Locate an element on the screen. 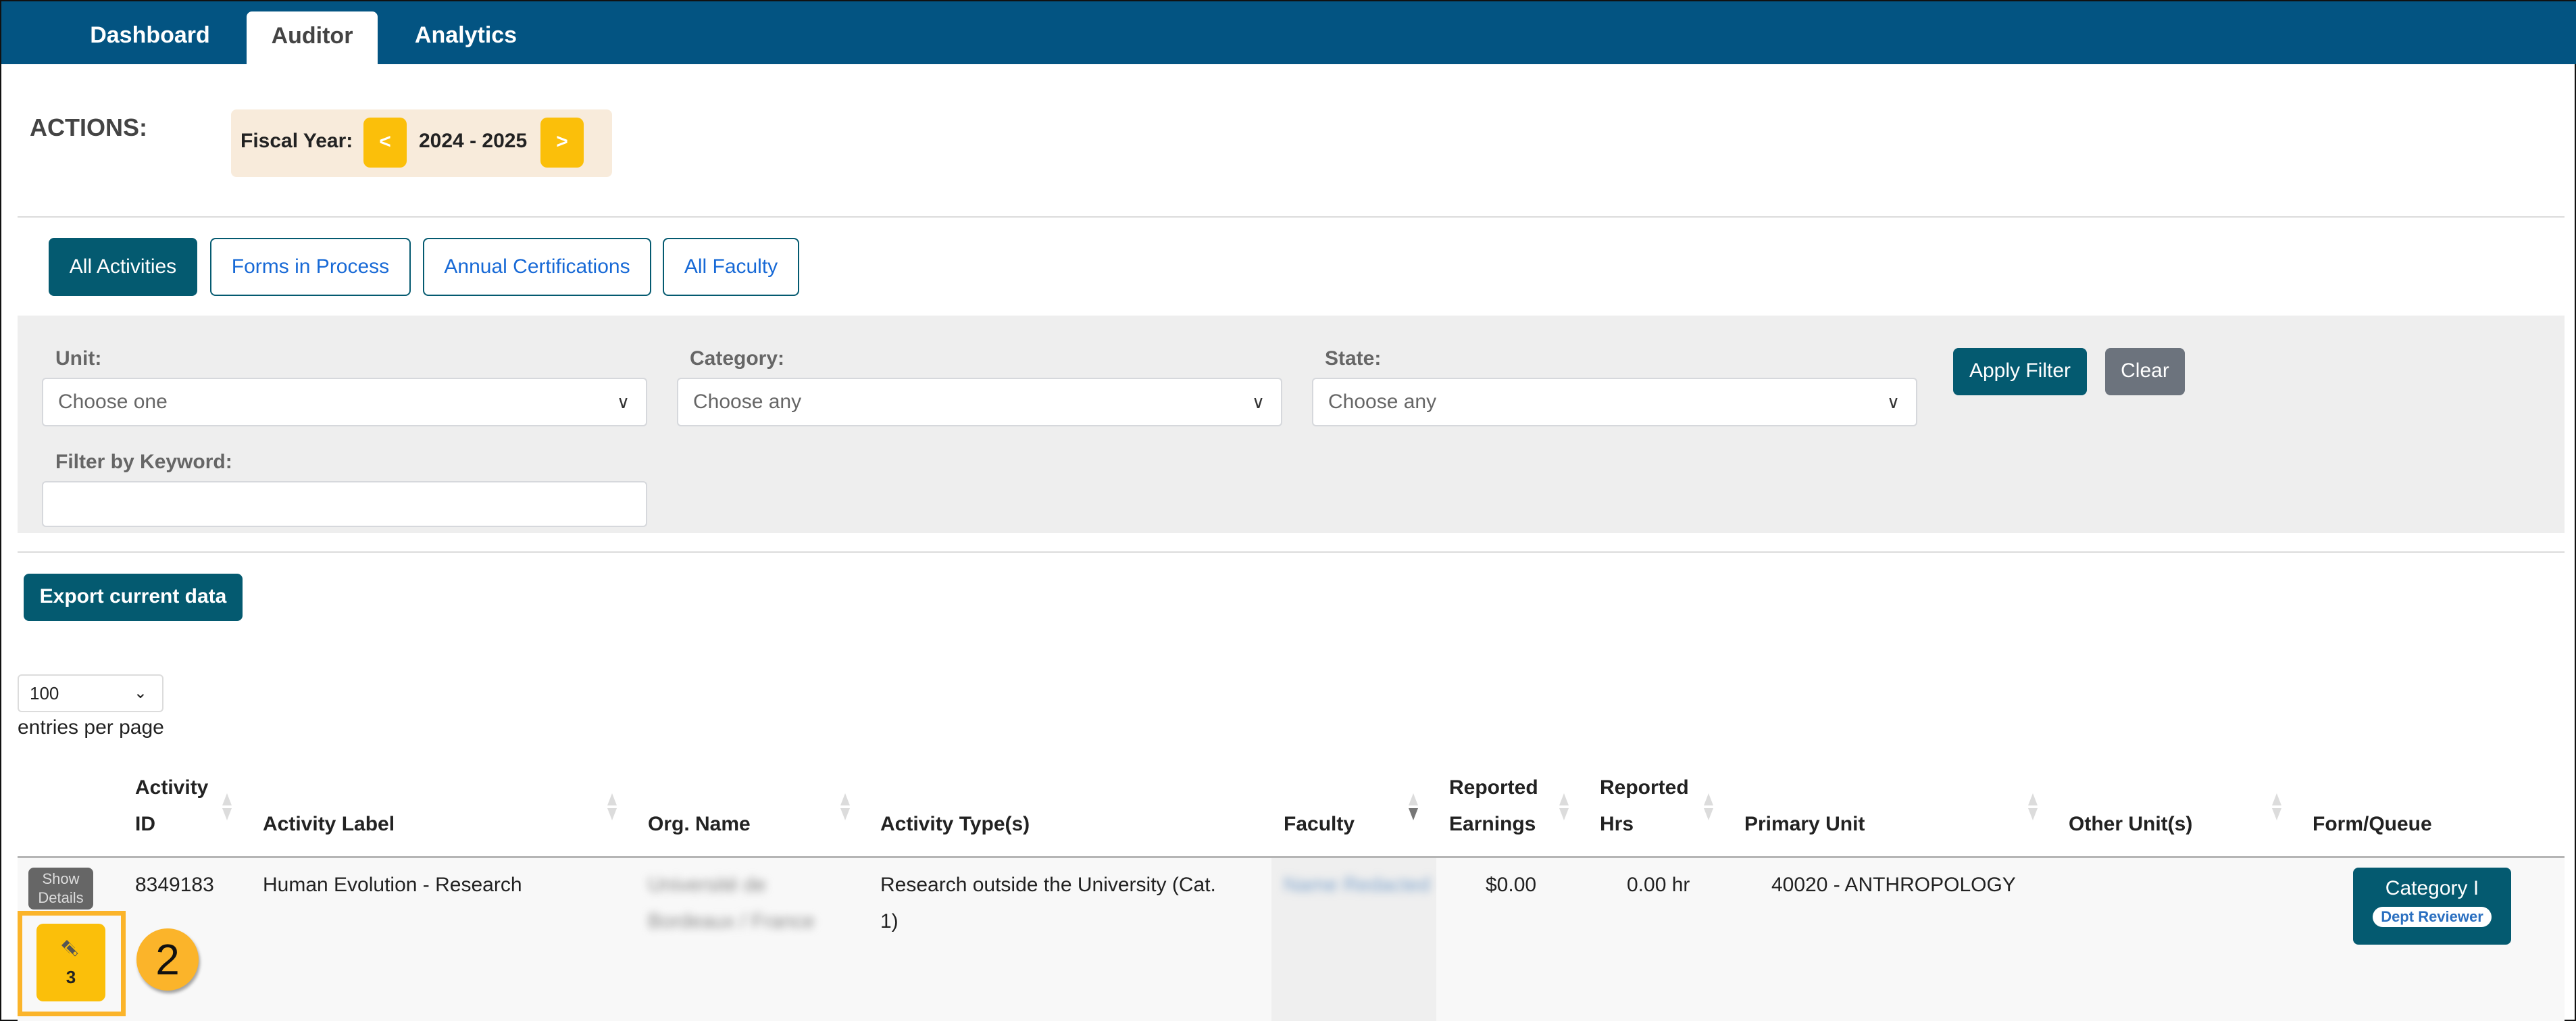 The width and height of the screenshot is (2576, 1021). chevron-right-icon: > is located at coordinates (562, 141).